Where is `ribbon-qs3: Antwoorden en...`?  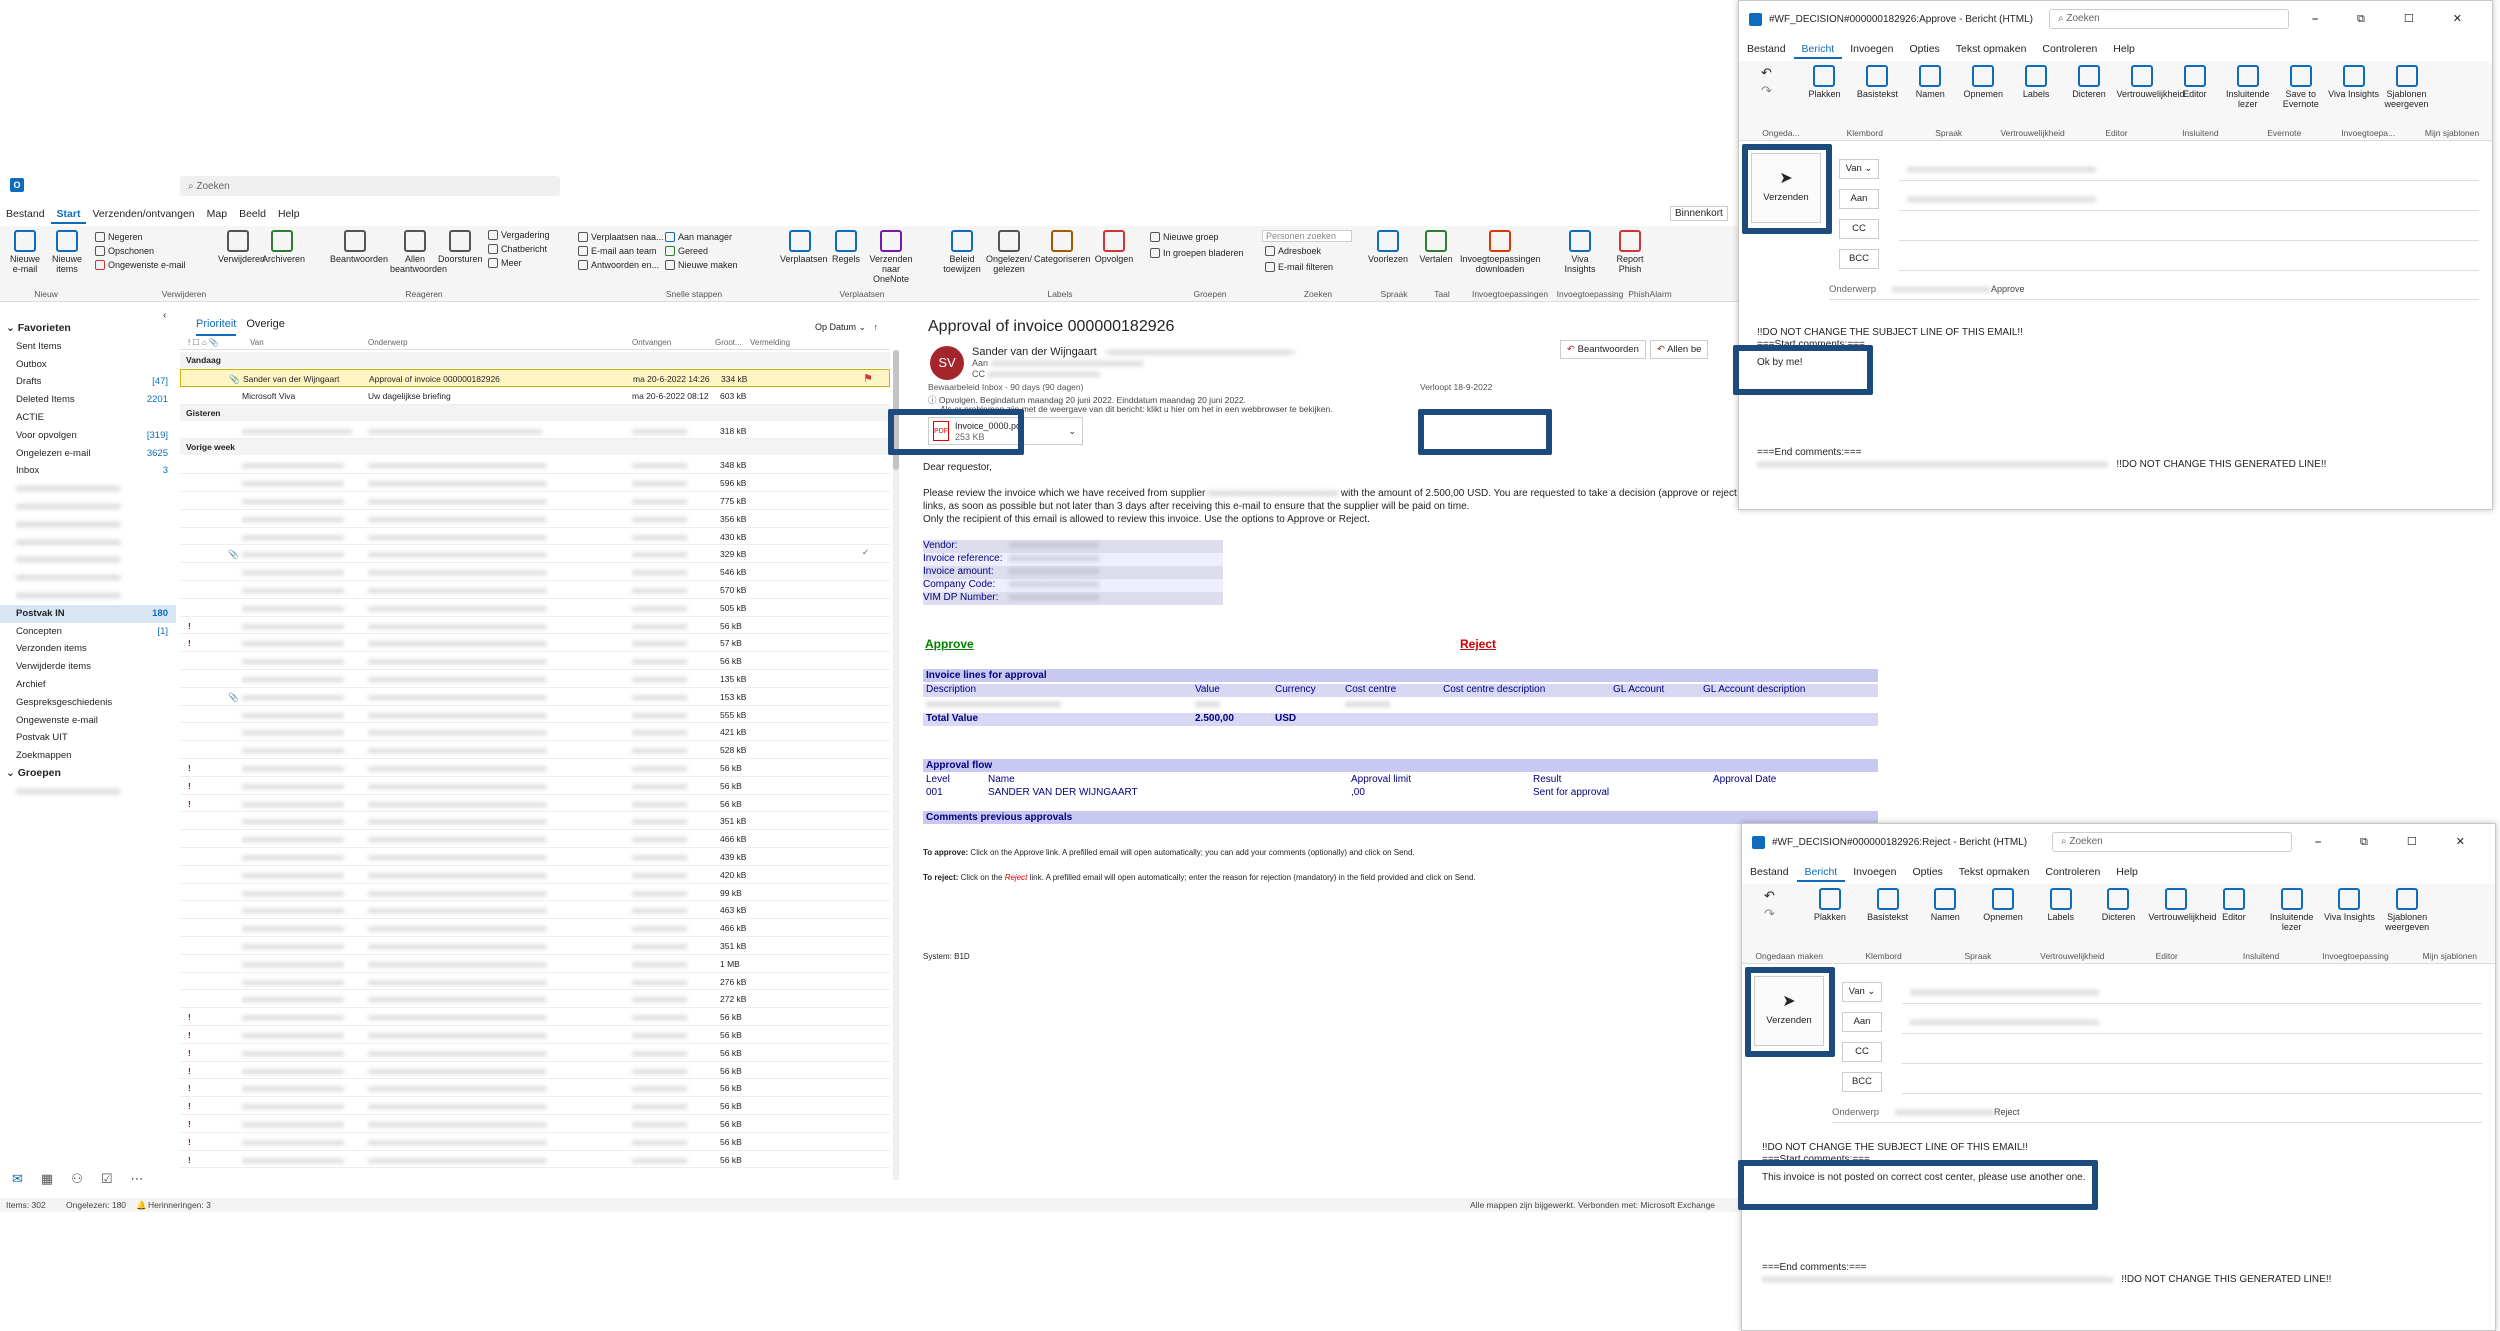
ribbon-qs3: Antwoorden en... is located at coordinates (618, 265).